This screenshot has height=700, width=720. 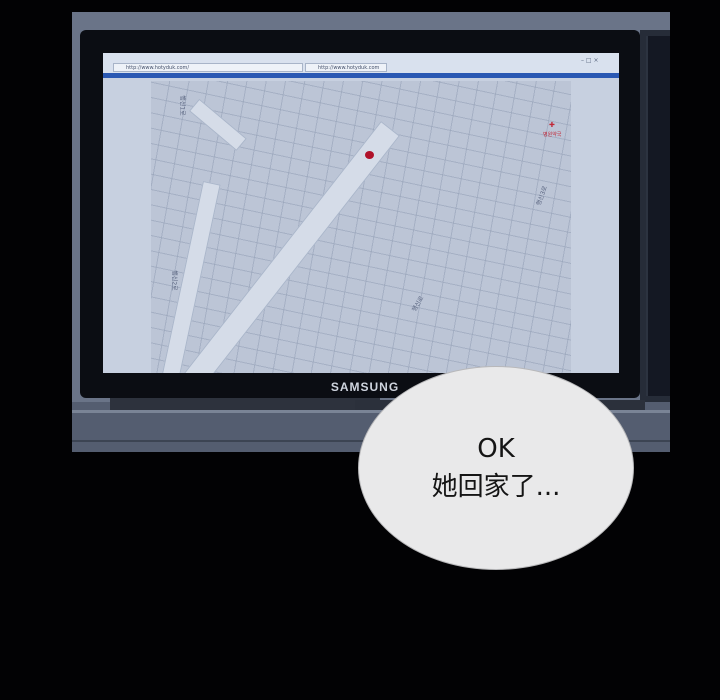 What do you see at coordinates (361, 75) in the screenshot?
I see `browser-toolbar-strip` at bounding box center [361, 75].